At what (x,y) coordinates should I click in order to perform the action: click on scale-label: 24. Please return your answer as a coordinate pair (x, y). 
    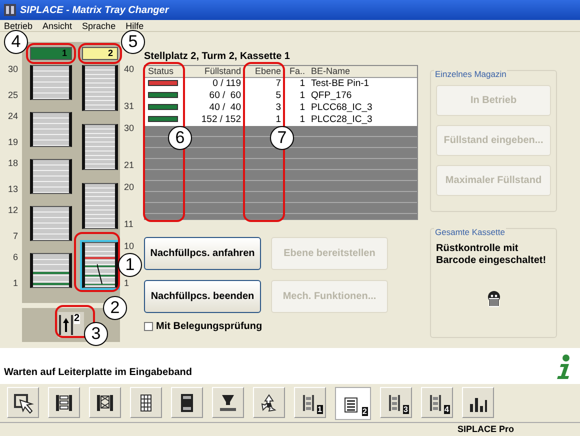
    Looking at the image, I should click on (12, 116).